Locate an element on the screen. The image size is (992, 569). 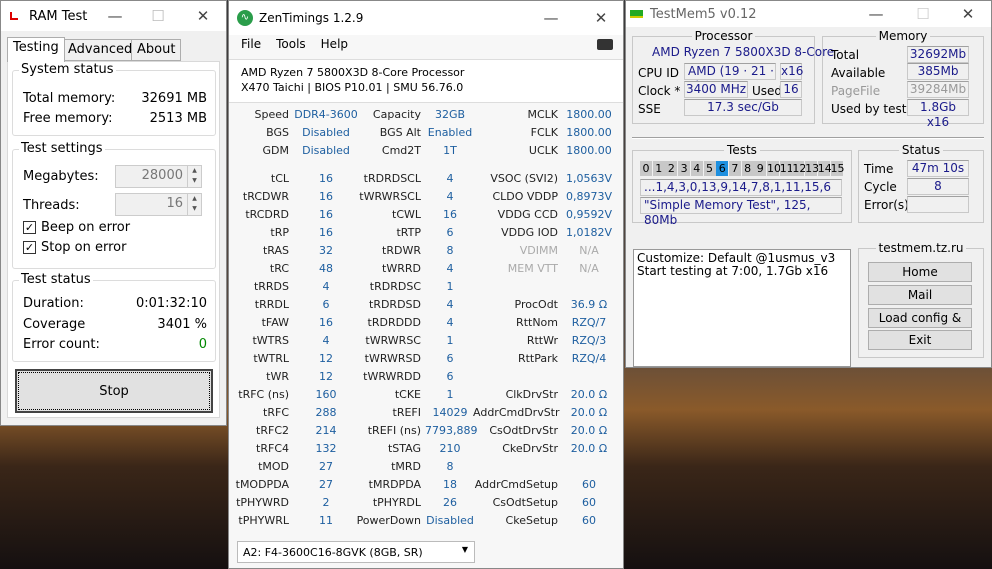
timing-value: 1,0563V is located at coordinates (588, 178).